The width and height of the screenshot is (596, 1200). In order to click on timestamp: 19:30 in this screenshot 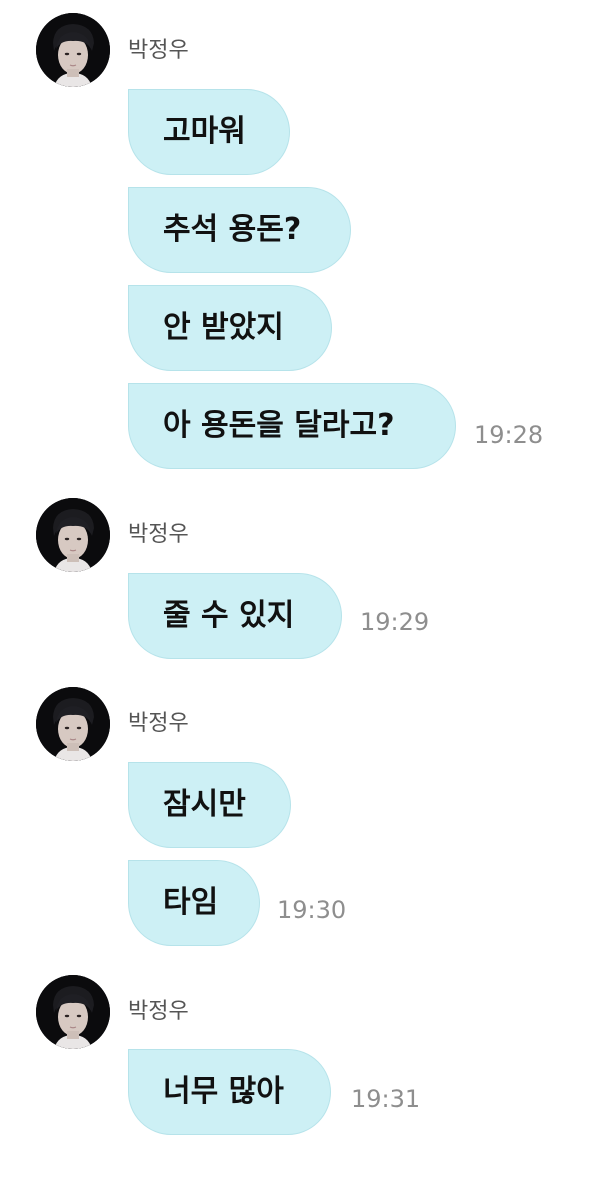, I will do `click(312, 910)`.